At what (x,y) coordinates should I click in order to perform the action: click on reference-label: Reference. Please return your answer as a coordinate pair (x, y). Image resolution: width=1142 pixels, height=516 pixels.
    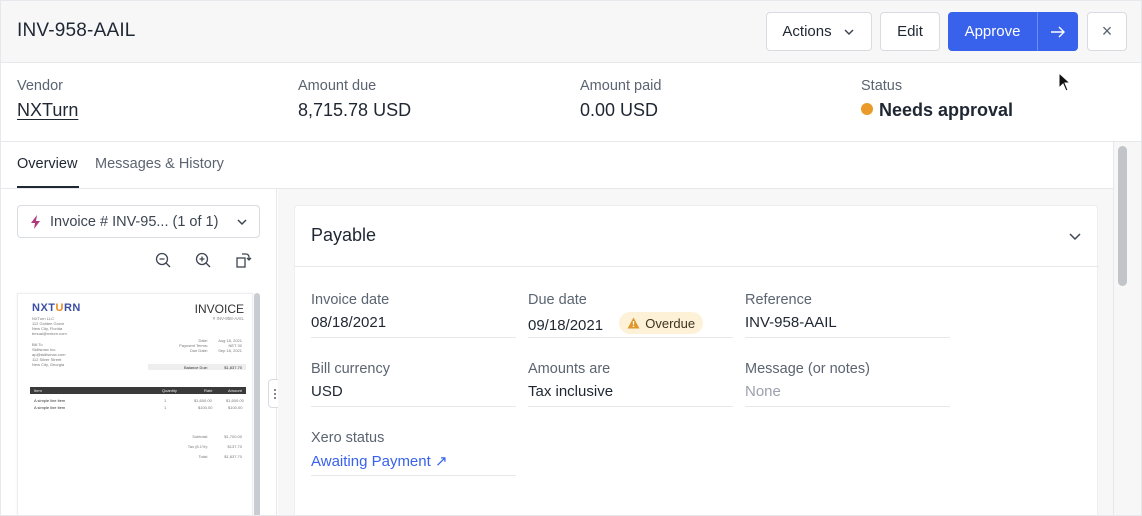
    Looking at the image, I should click on (778, 300).